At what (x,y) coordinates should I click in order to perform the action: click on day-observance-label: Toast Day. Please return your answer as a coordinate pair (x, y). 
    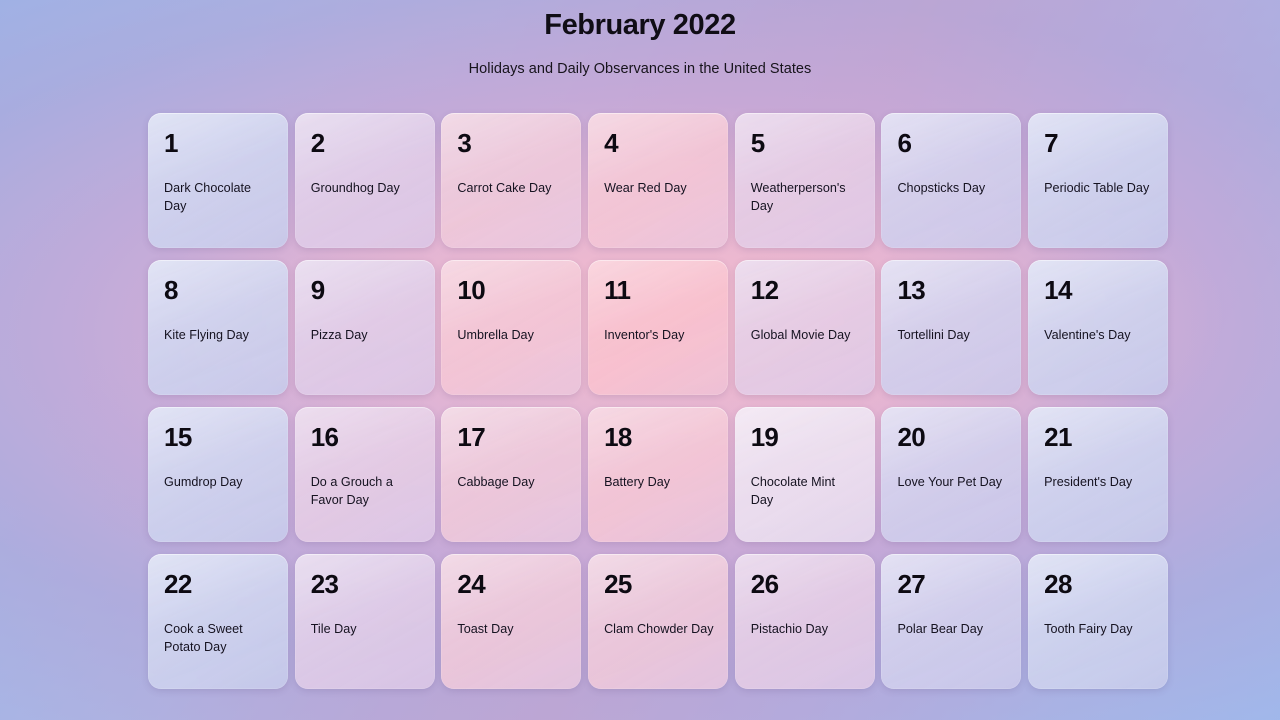
    Looking at the image, I should click on (485, 629).